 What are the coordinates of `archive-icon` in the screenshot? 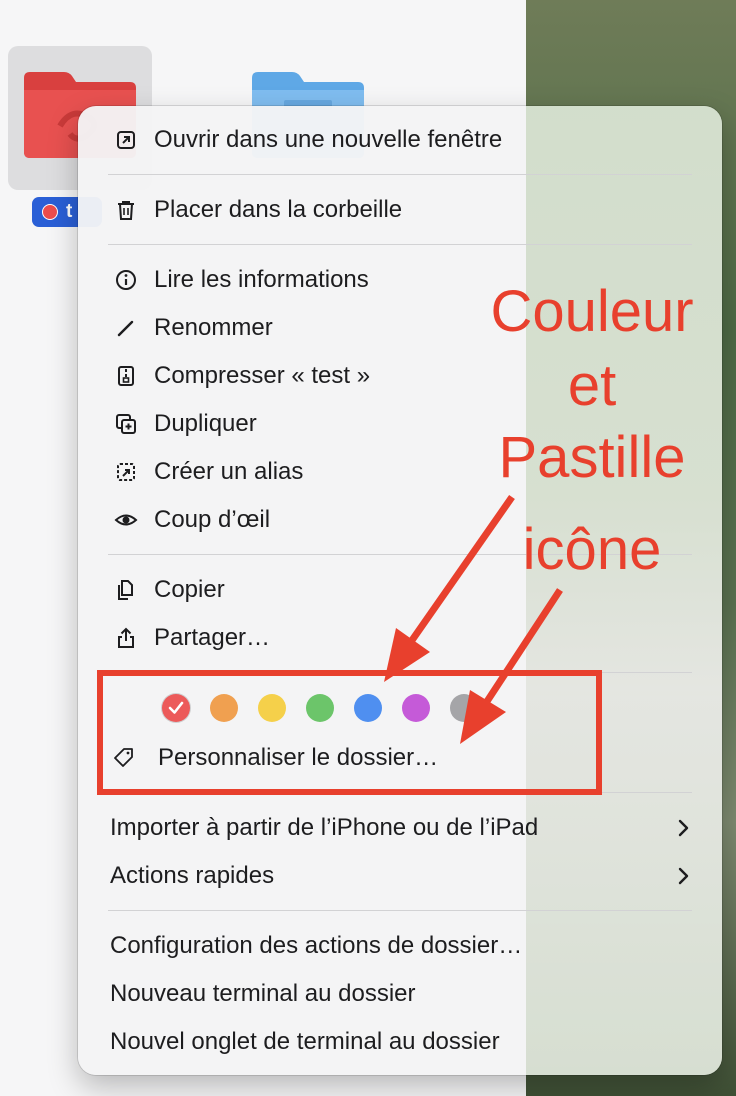 It's located at (126, 376).